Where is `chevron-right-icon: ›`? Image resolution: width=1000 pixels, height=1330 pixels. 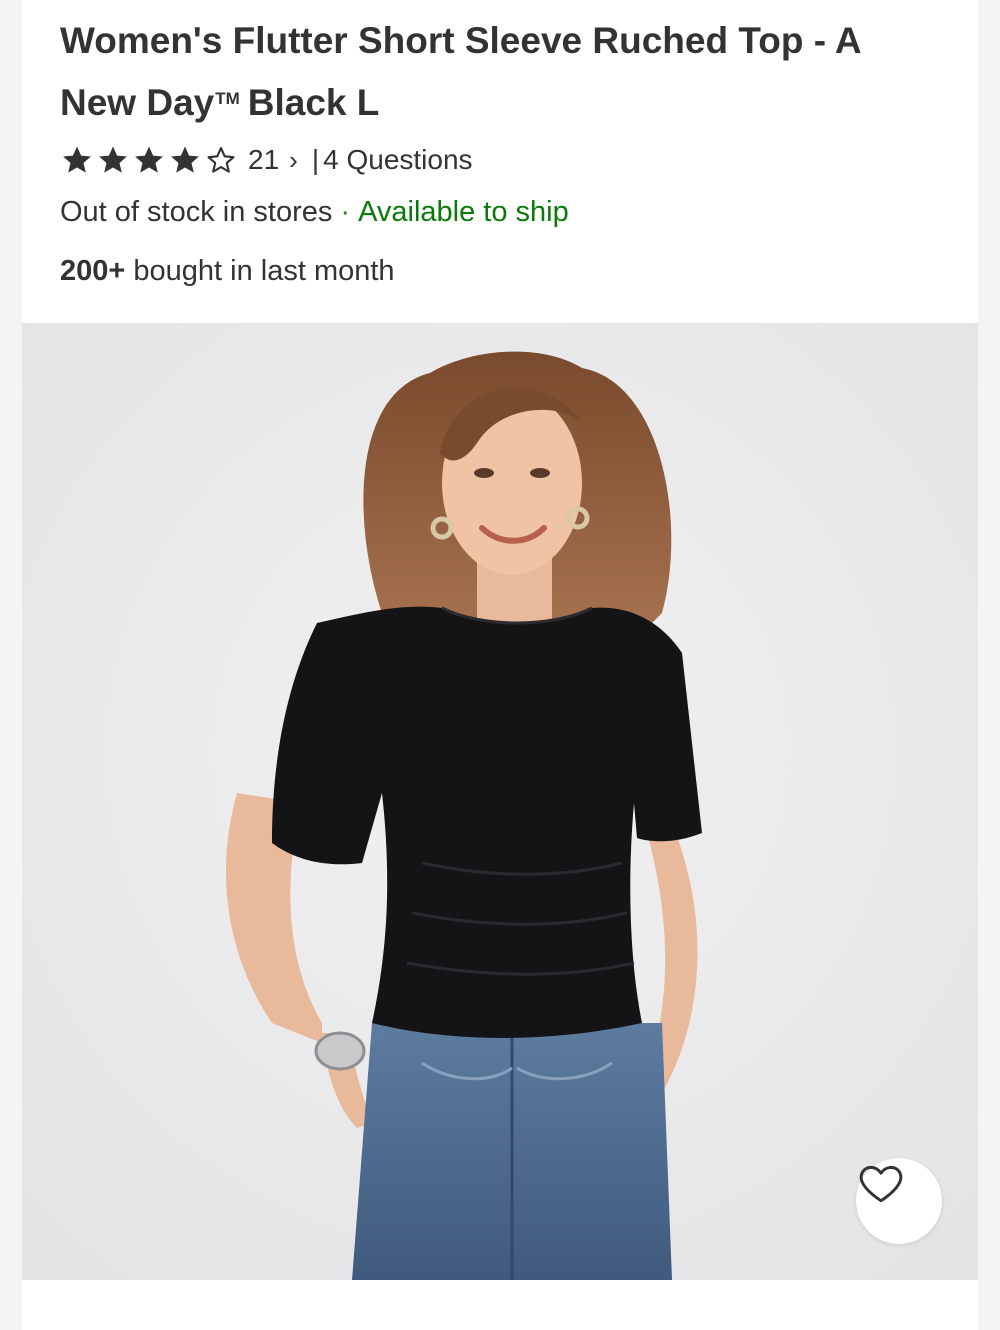 chevron-right-icon: › is located at coordinates (293, 159).